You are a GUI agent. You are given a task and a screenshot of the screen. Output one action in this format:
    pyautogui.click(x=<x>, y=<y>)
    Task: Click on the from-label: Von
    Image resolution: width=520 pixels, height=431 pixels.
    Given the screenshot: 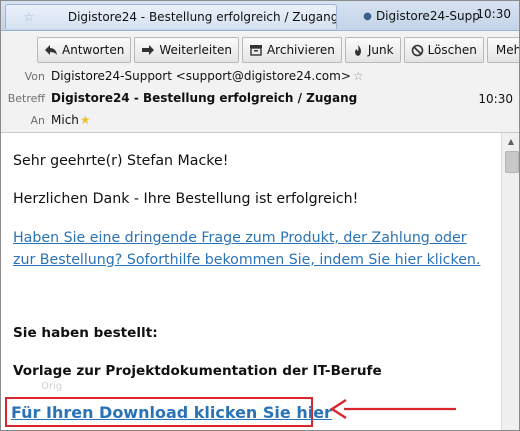 What is the action you would take?
    pyautogui.click(x=34, y=76)
    